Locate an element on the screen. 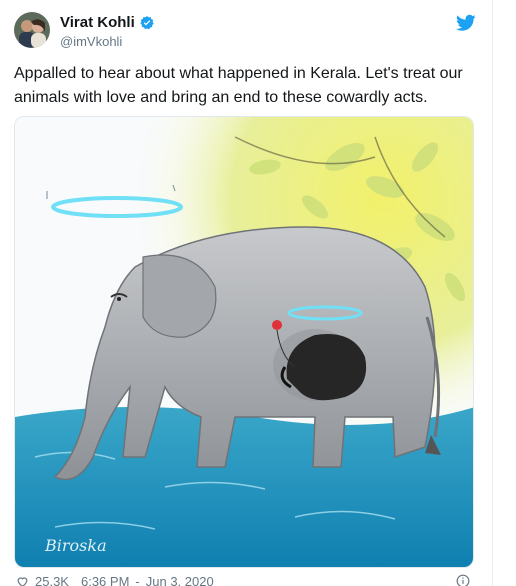  tweet-header: Virat Kohli @imVkohli is located at coordinates (245, 32).